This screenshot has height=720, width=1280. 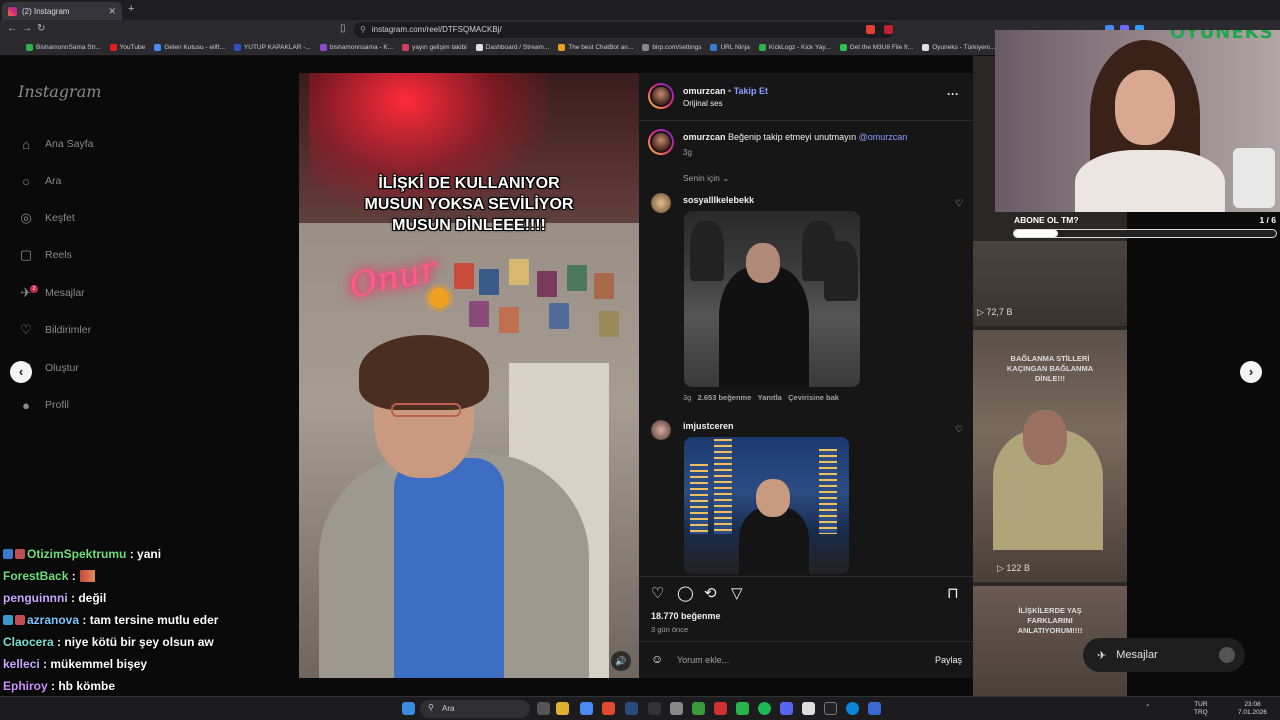 What do you see at coordinates (725, 397) in the screenshot?
I see `comment-likes: 2.653 beğenme` at bounding box center [725, 397].